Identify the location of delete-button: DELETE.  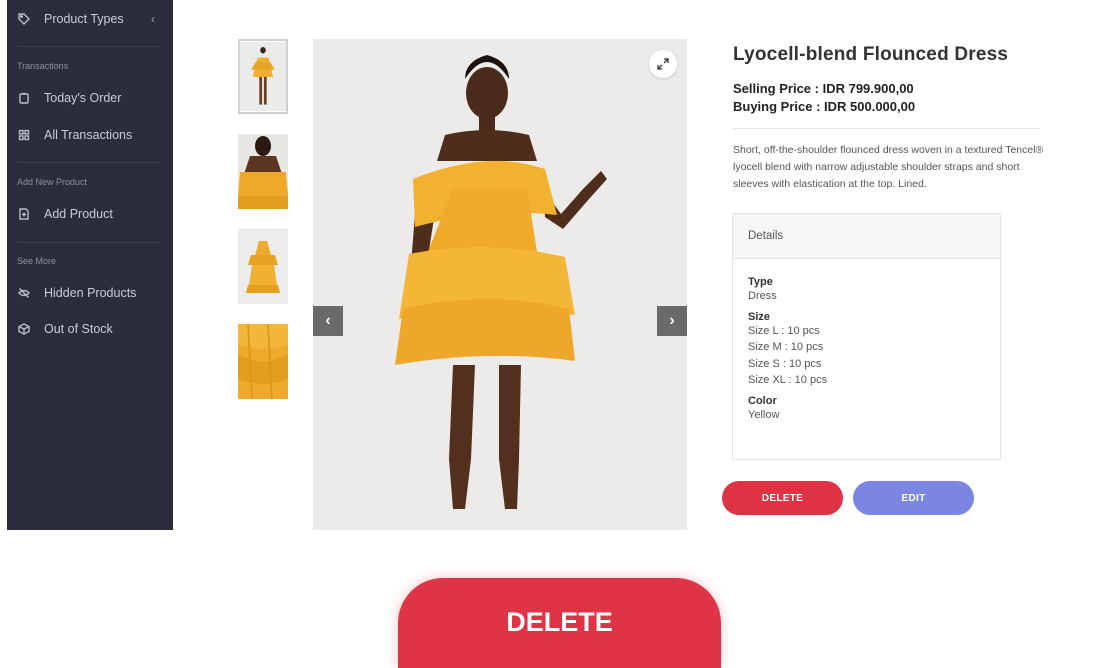
(782, 498).